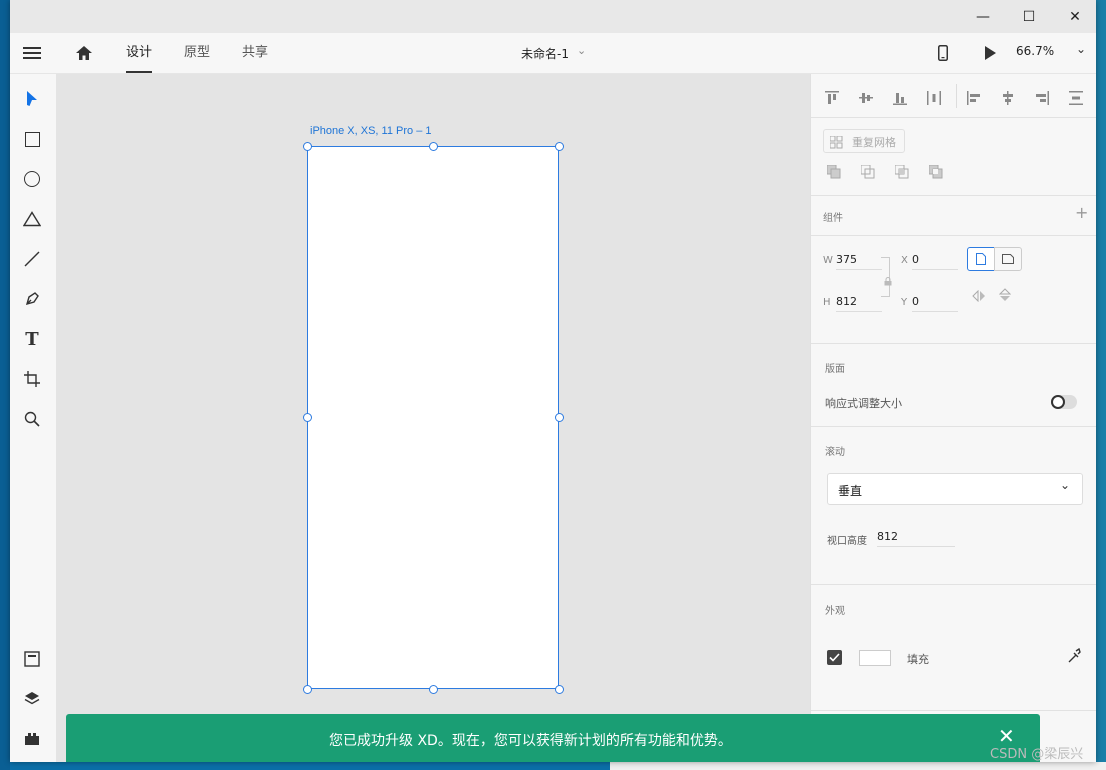 This screenshot has width=1106, height=770. Describe the element at coordinates (1035, 51) in the screenshot. I see `zoom-level: 66.7%` at that location.